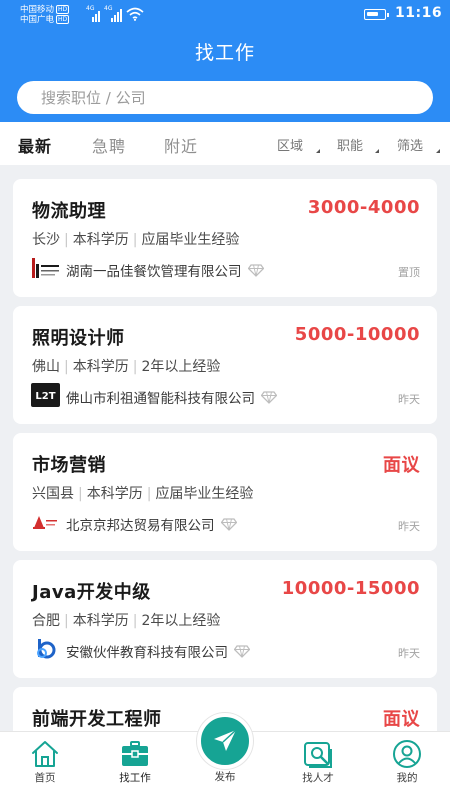 This screenshot has width=450, height=800. Describe the element at coordinates (91, 592) in the screenshot. I see `job-title: Java开发中级` at that location.